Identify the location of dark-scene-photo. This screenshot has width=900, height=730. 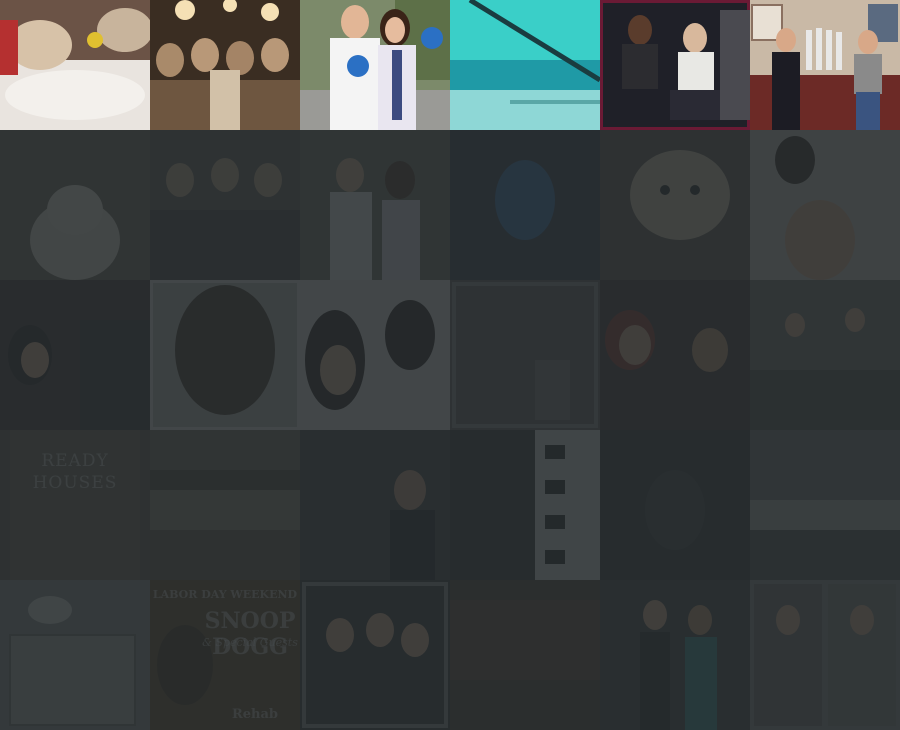
(675, 505).